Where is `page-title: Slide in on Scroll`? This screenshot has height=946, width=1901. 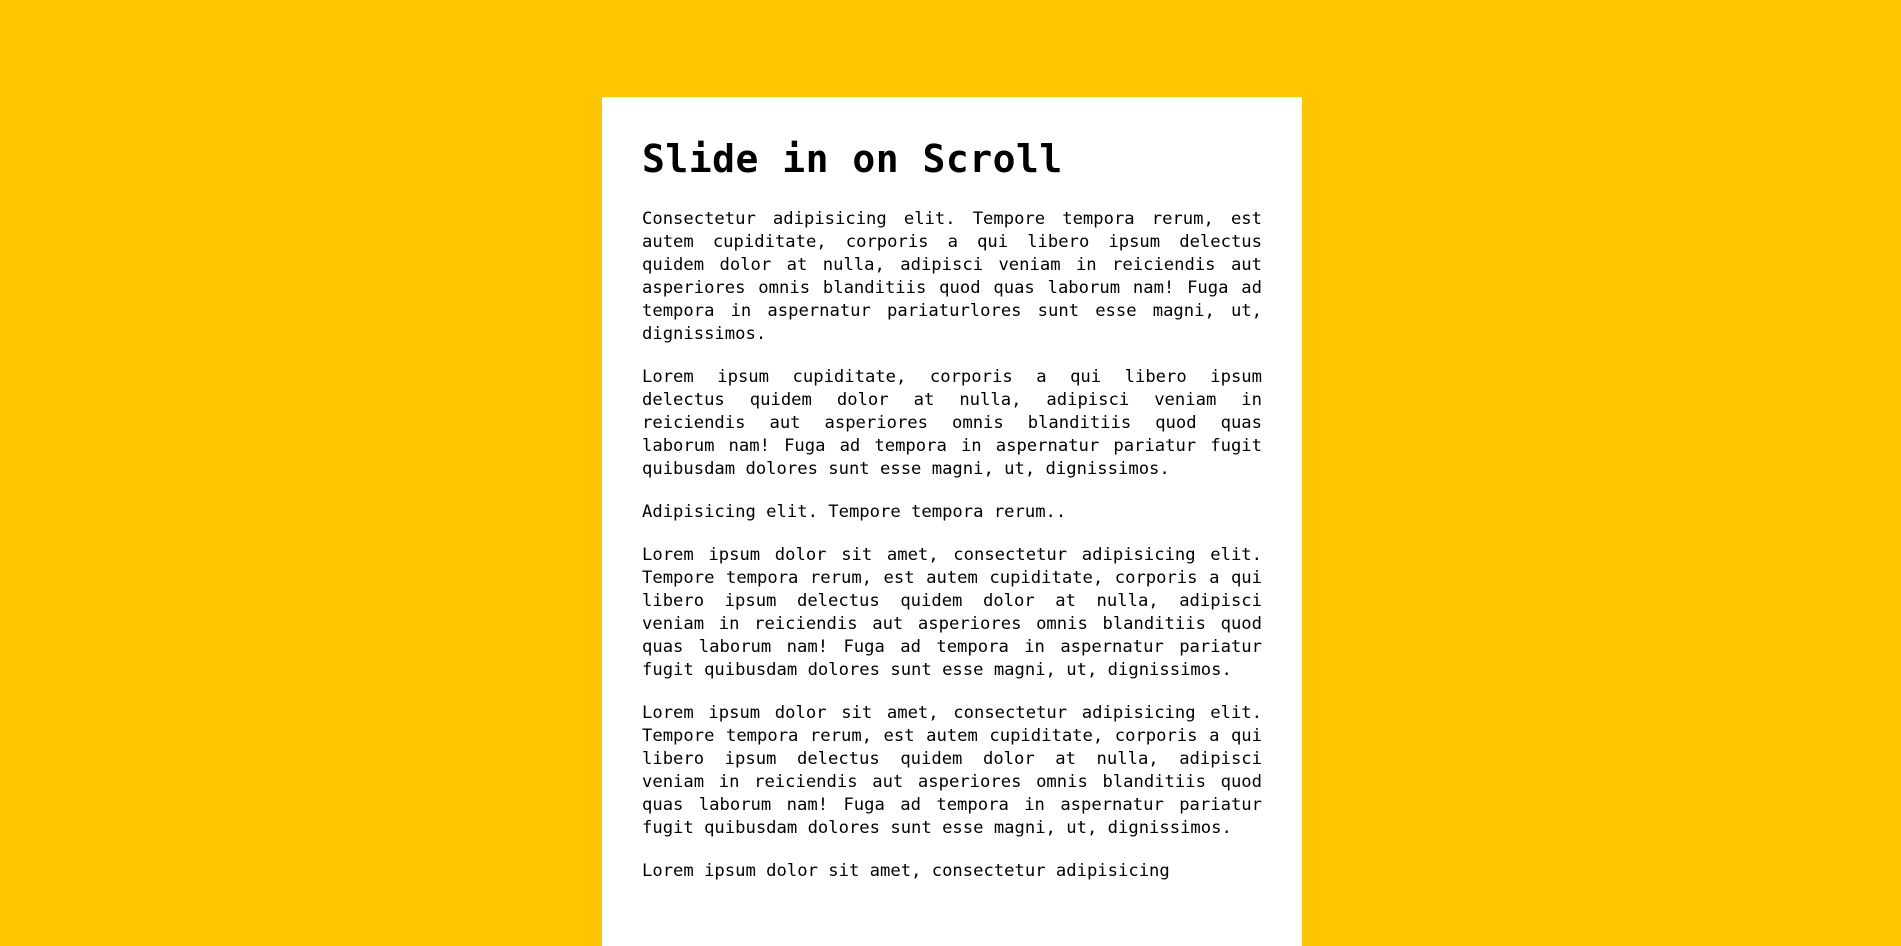
page-title: Slide in on Scroll is located at coordinates (852, 159).